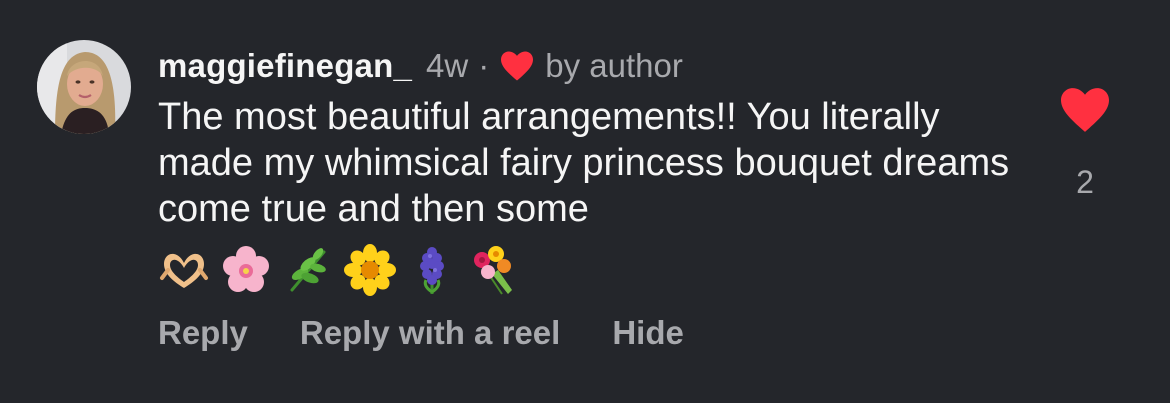  I want to click on timestamp: 4w, so click(447, 65).